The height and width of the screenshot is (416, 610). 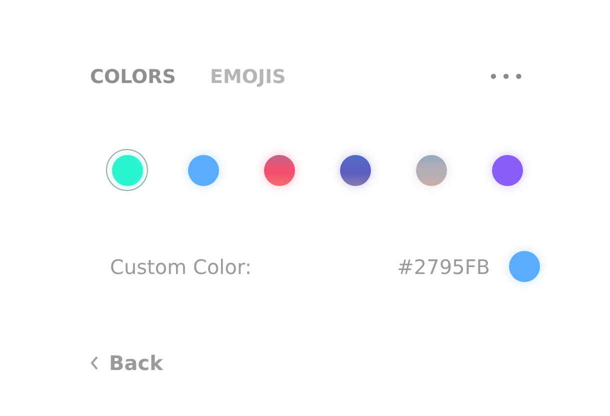 What do you see at coordinates (507, 77) in the screenshot?
I see `more-menu-button: •••` at bounding box center [507, 77].